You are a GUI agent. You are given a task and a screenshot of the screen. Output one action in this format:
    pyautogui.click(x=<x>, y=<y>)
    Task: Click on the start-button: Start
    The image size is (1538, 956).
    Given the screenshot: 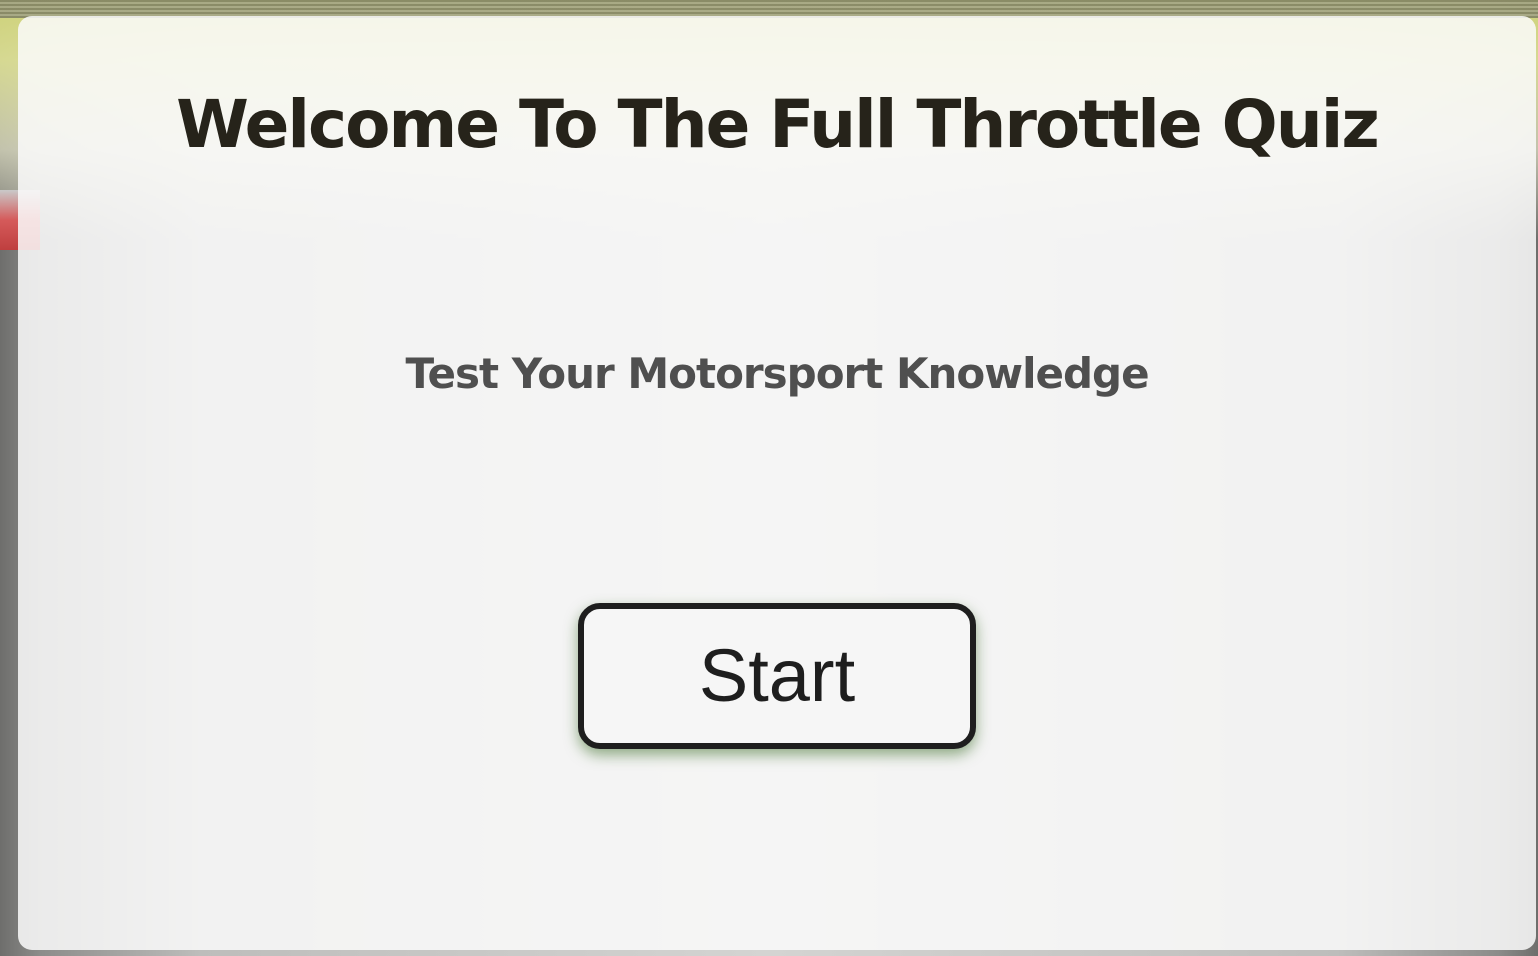 What is the action you would take?
    pyautogui.click(x=777, y=676)
    